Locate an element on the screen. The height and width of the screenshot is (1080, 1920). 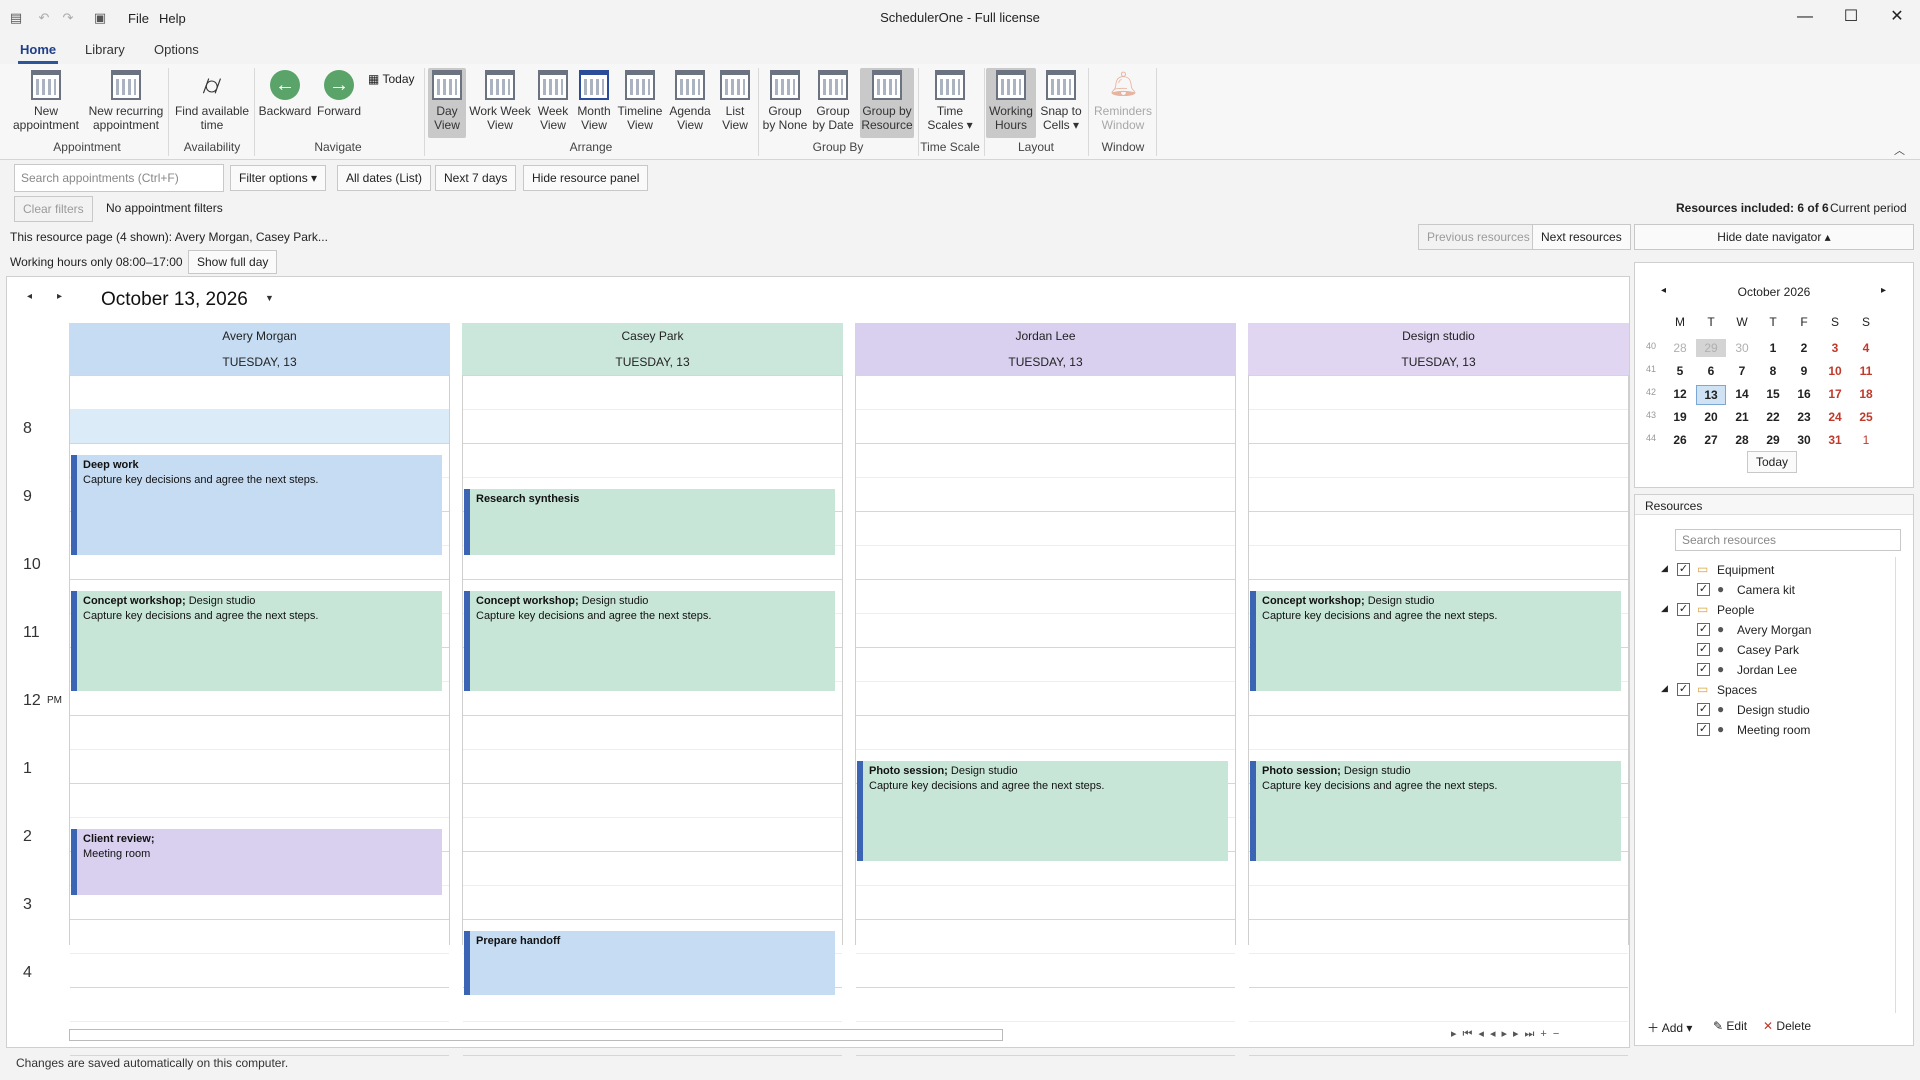
resource-tree-item: ✓ ● Avery Morgan is located at coordinates (1764, 631).